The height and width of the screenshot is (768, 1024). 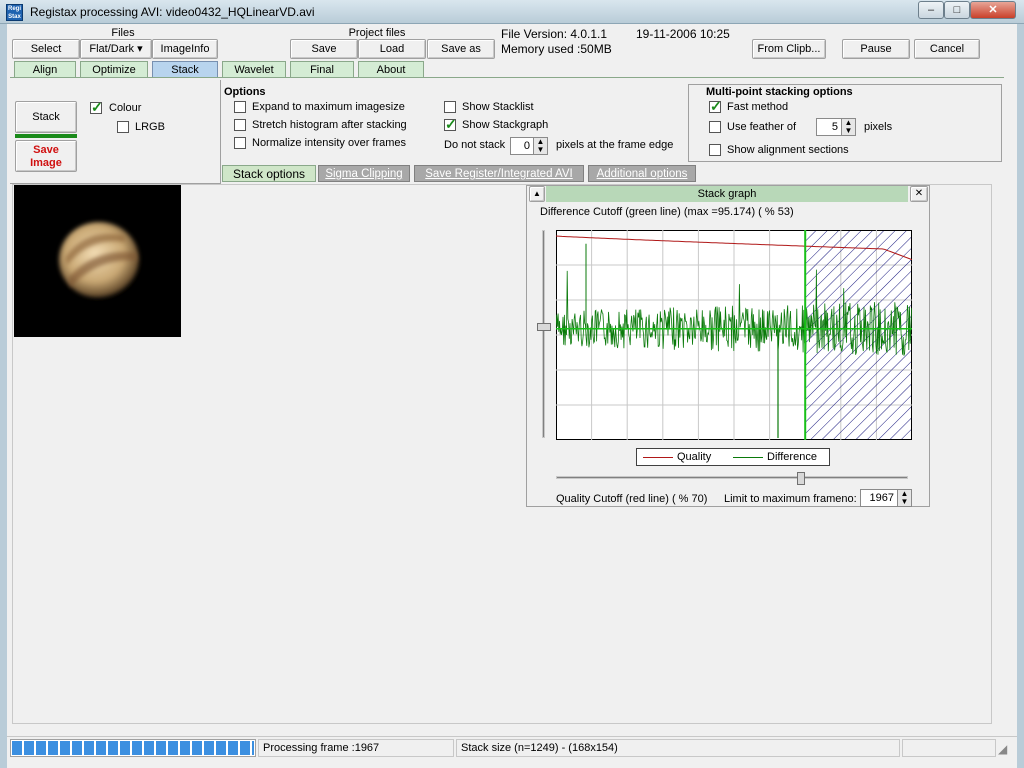 I want to click on legend-difference-swatch, so click(x=748, y=457).